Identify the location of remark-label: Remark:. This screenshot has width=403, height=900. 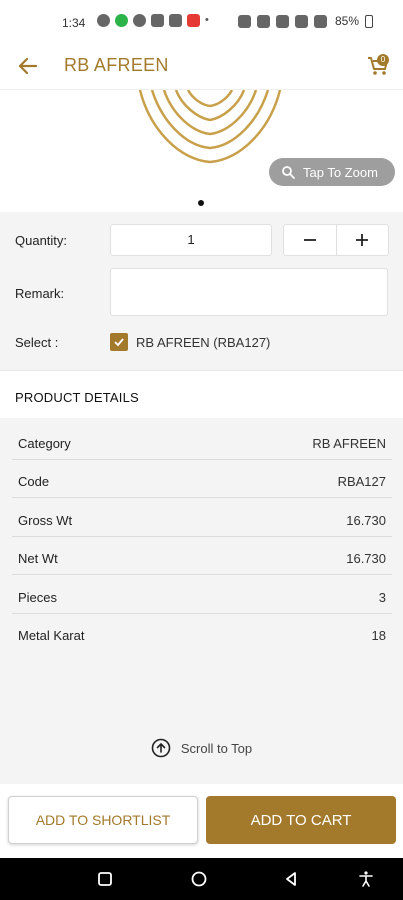
(40, 293).